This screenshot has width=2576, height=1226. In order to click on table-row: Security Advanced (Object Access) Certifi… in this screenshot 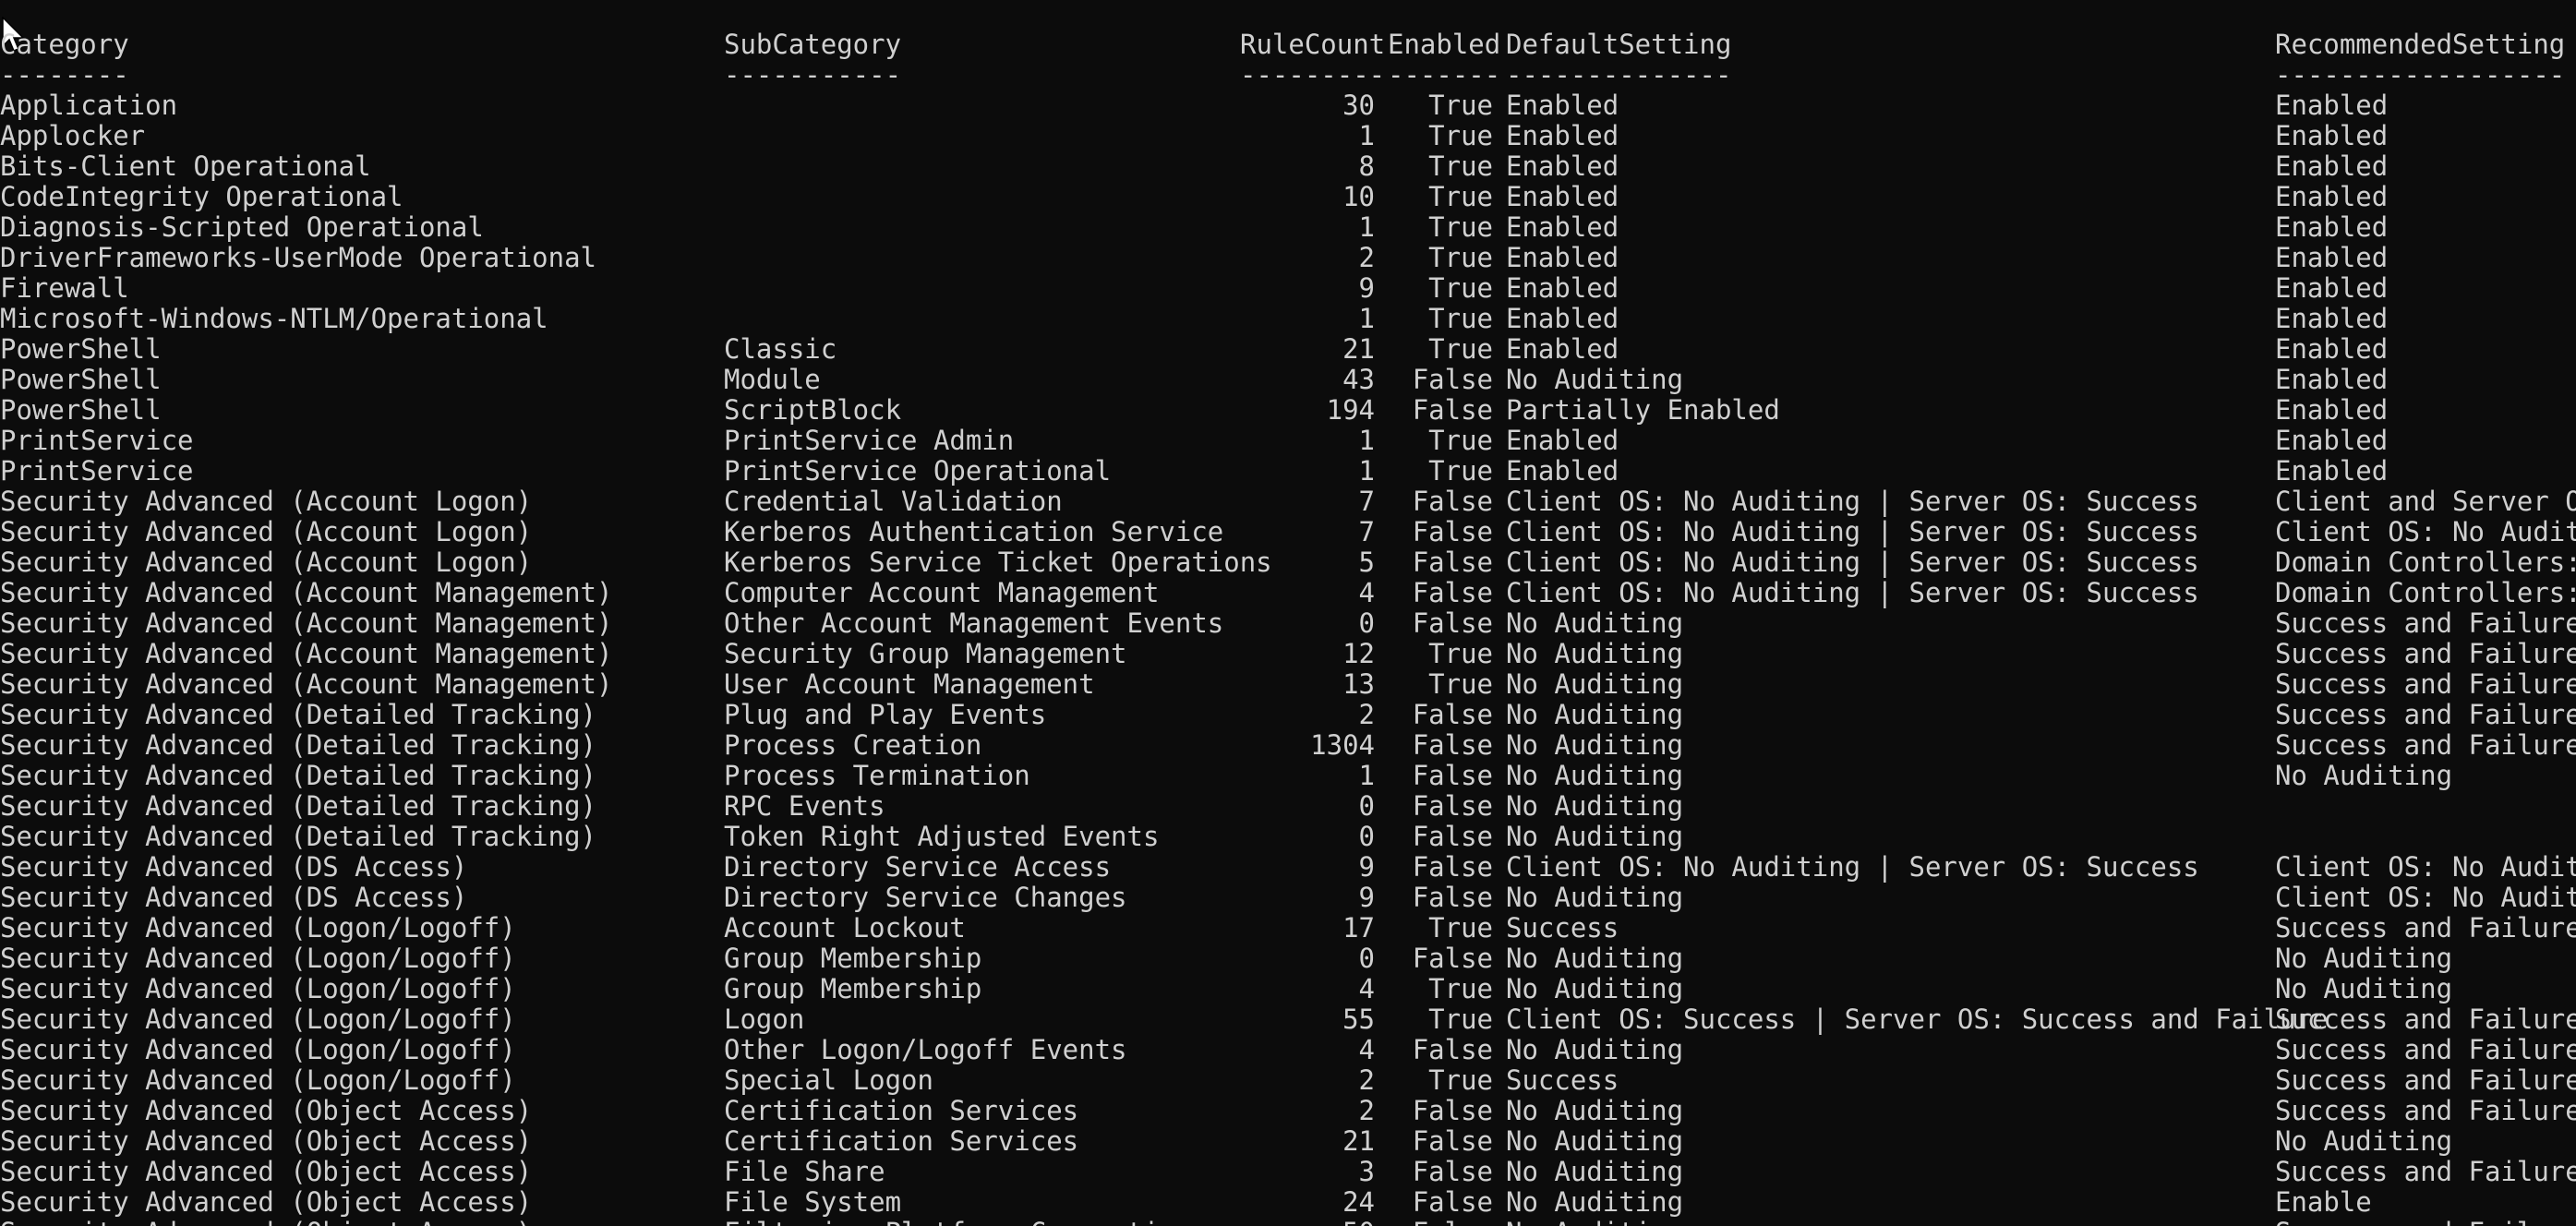, I will do `click(1288, 1111)`.